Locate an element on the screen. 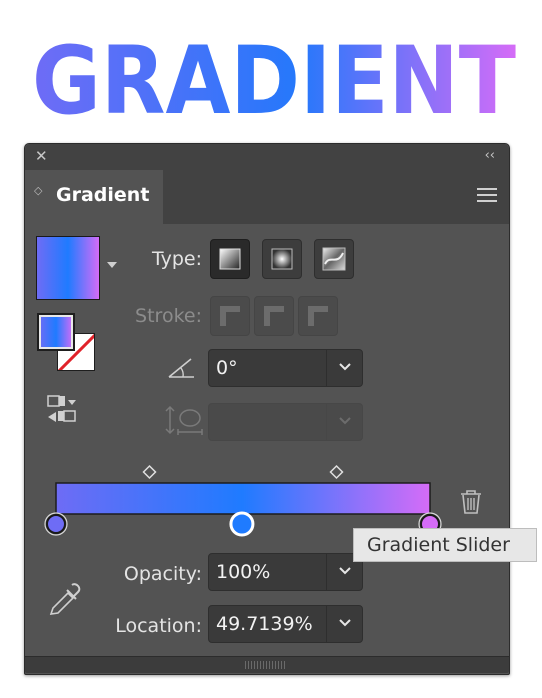 The image size is (542, 698). aspect-ratio-icon is located at coordinates (184, 420).